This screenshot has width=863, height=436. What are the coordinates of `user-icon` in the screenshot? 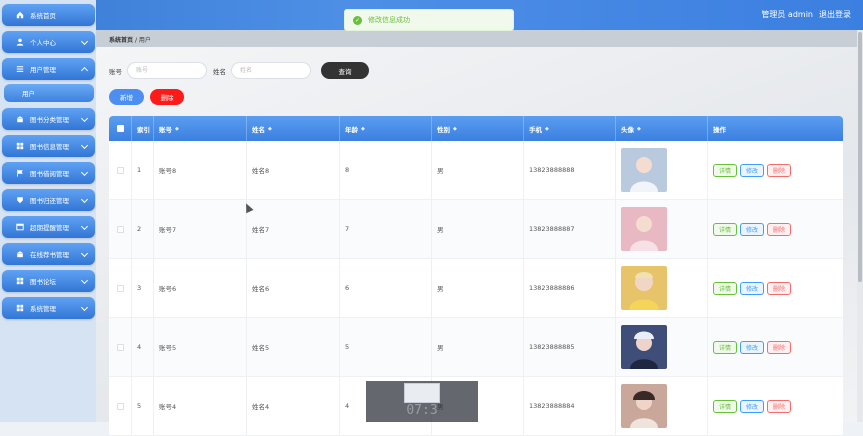 It's located at (20, 42).